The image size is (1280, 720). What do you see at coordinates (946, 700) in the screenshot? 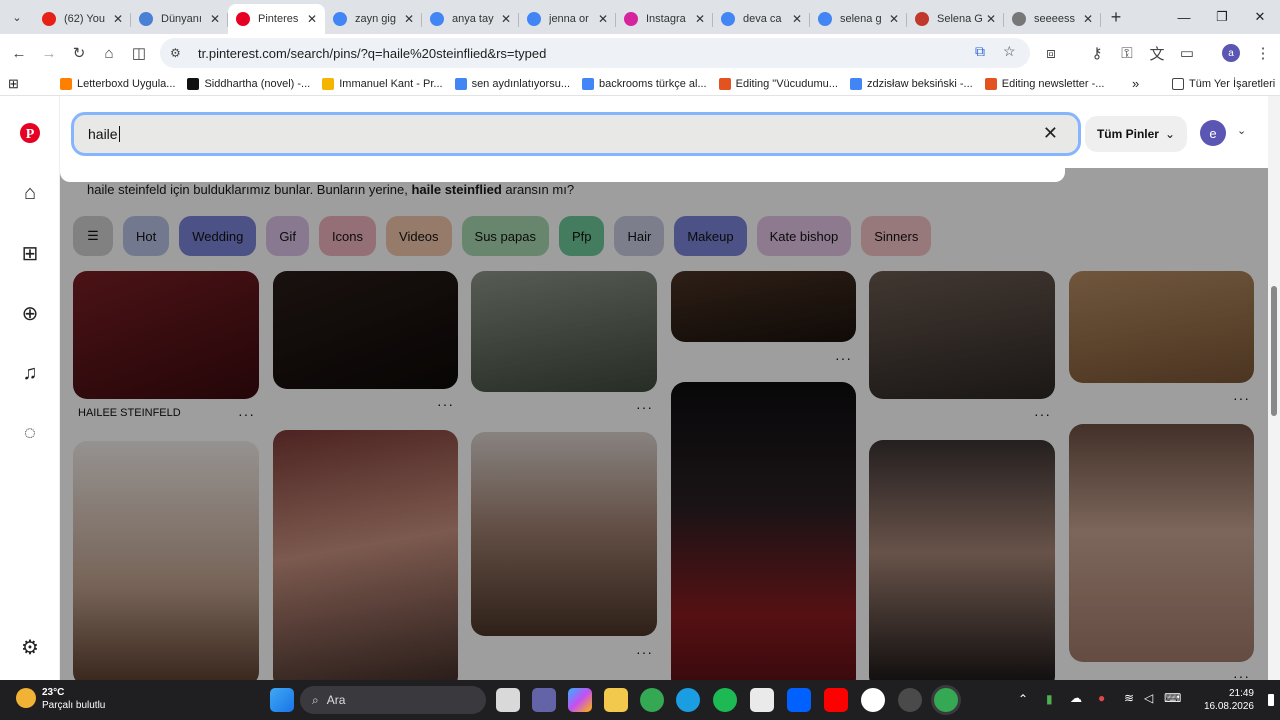
I see `chrome-active-icon` at bounding box center [946, 700].